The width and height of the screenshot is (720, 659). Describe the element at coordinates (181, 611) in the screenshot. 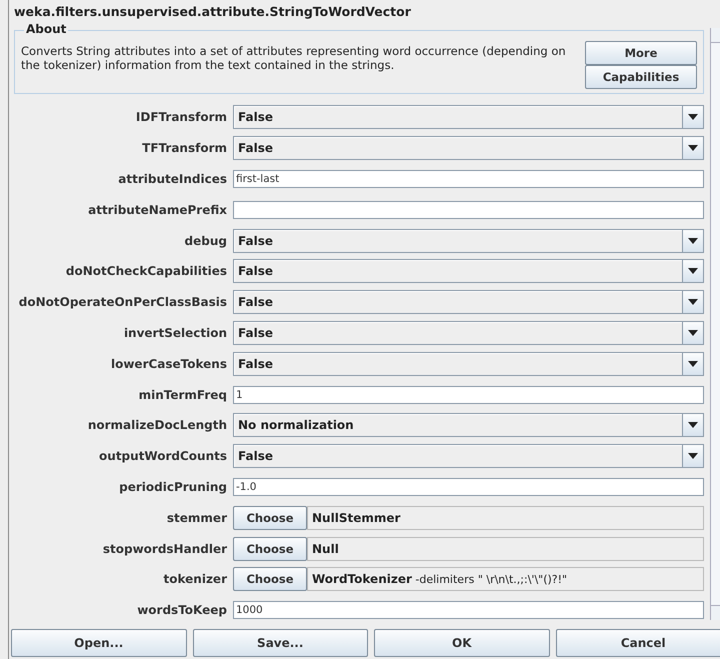

I see `property-label: wordsToKeep` at that location.